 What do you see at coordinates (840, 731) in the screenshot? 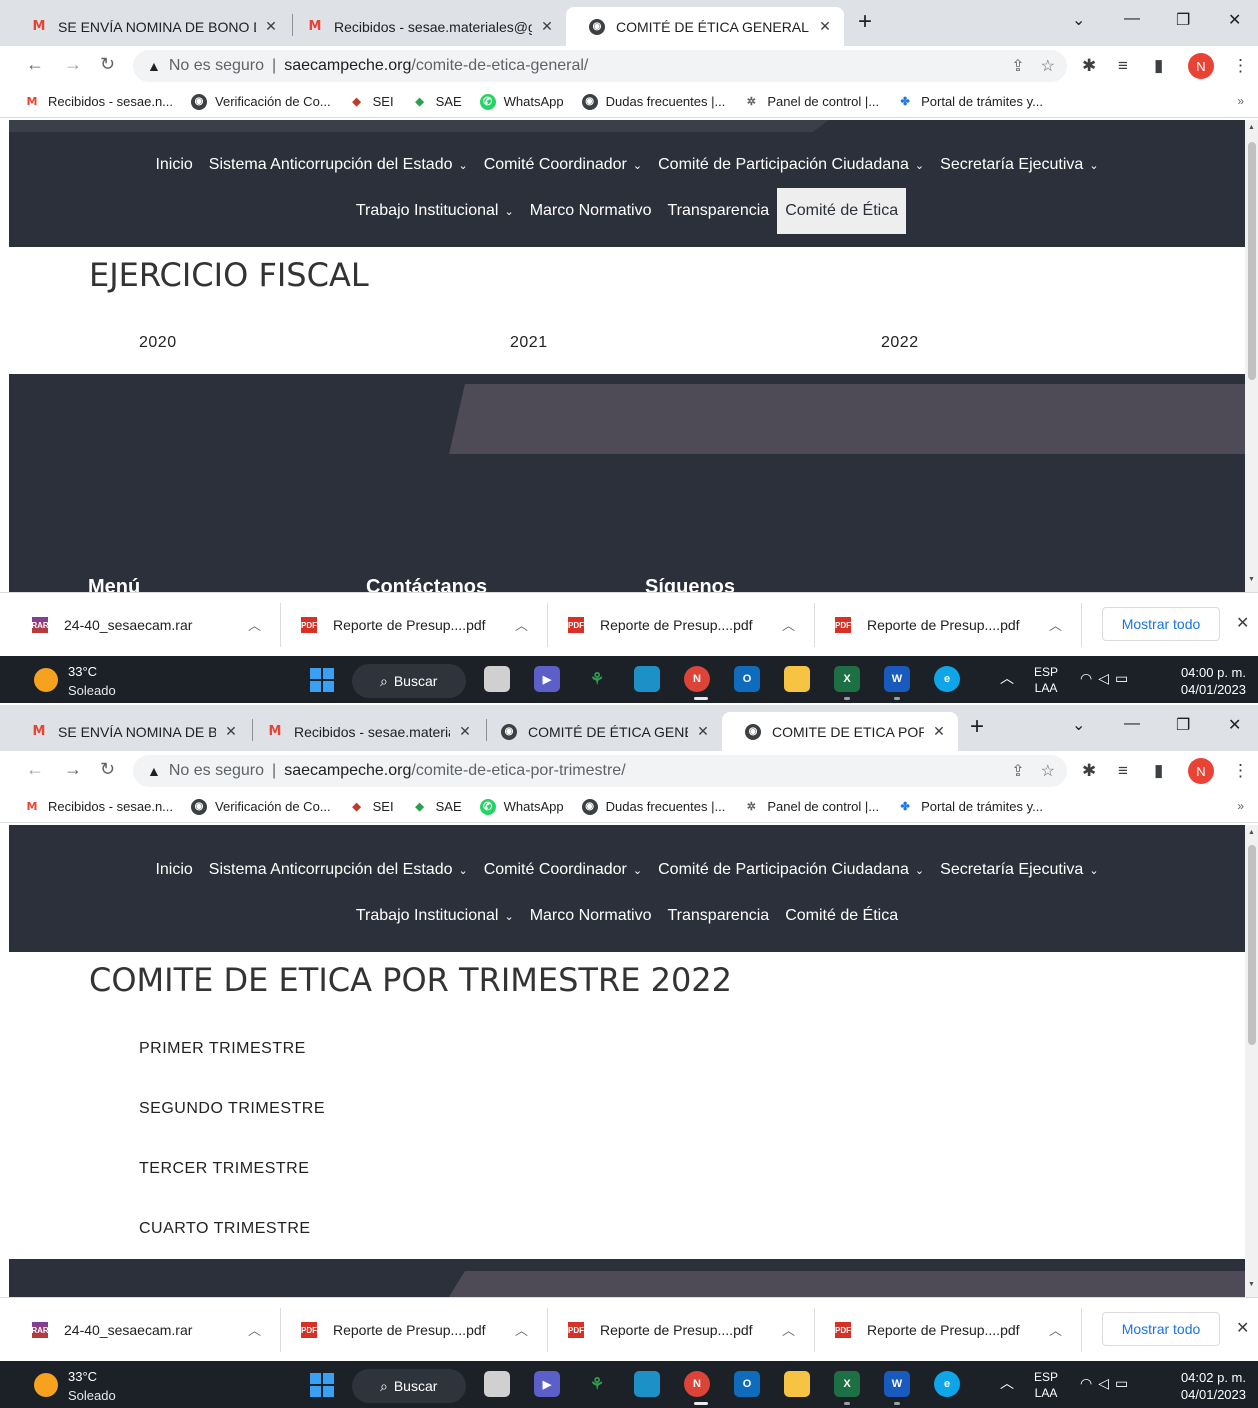
I see `tab-comite-trimestre: ◉ COMITE DE ETICA POR TR ✕` at bounding box center [840, 731].